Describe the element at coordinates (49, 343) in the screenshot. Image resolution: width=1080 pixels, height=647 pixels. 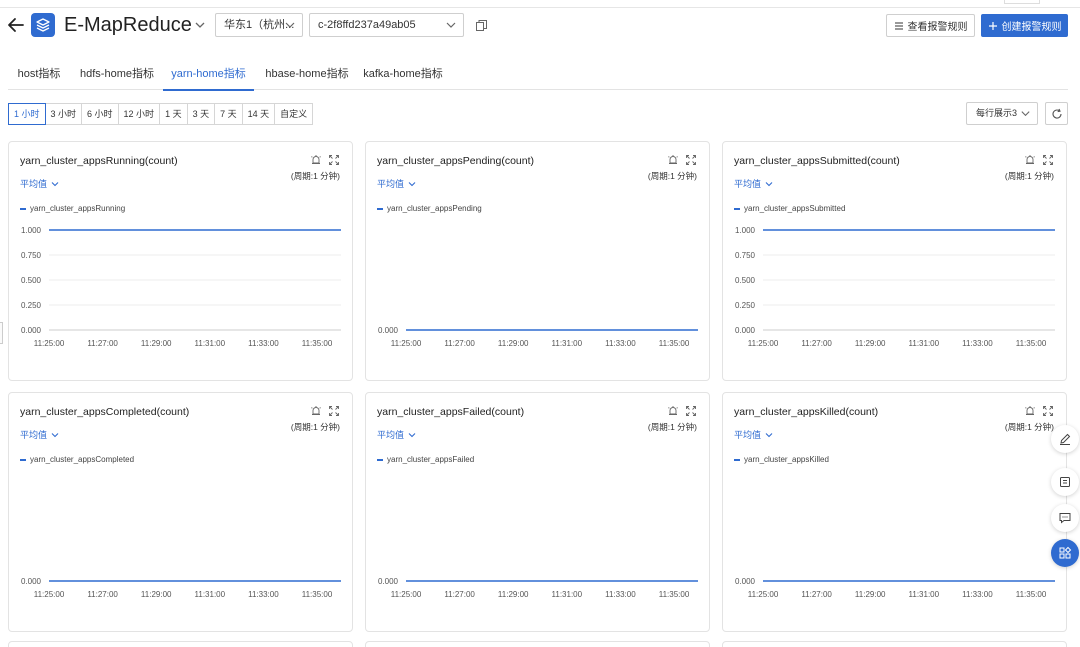
I see `x-tick-label: 11:25:00` at that location.